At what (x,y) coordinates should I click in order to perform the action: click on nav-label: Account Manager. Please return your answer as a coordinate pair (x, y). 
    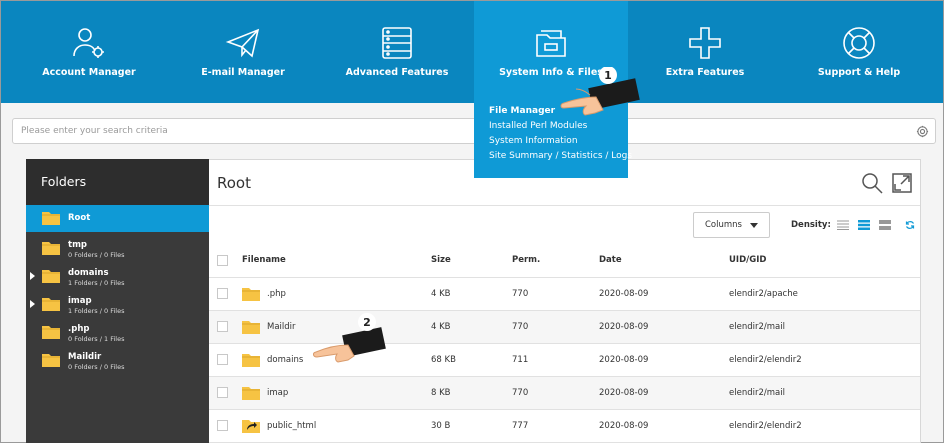
    Looking at the image, I should click on (89, 72).